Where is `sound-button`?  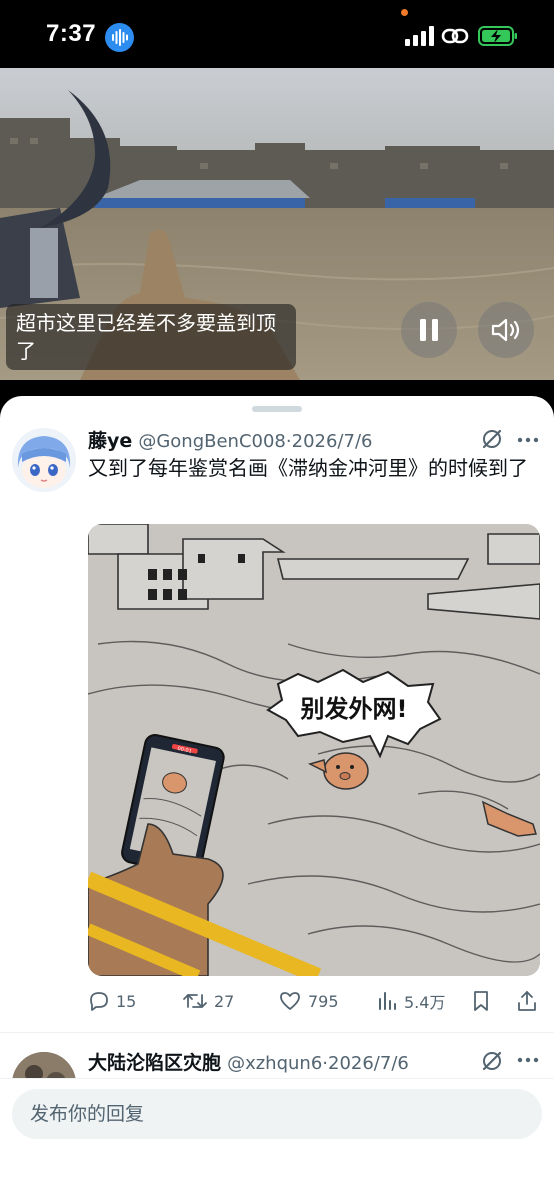 sound-button is located at coordinates (506, 330).